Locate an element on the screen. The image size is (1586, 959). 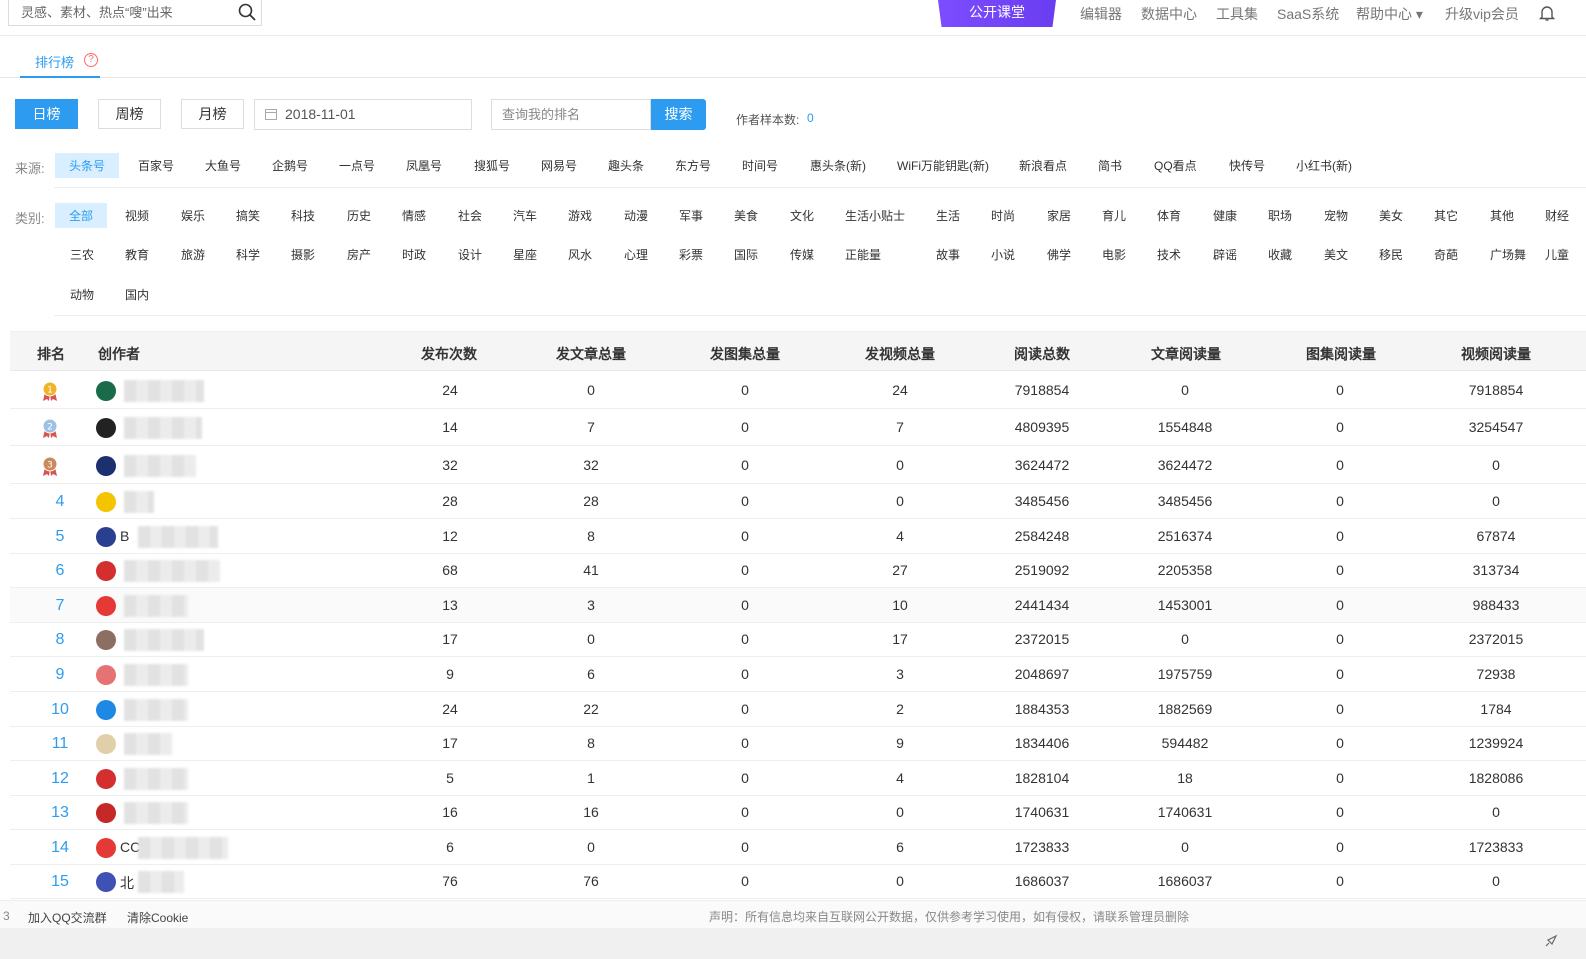
join-qq-group-link: 加入QQ交流群 is located at coordinates (67, 917).